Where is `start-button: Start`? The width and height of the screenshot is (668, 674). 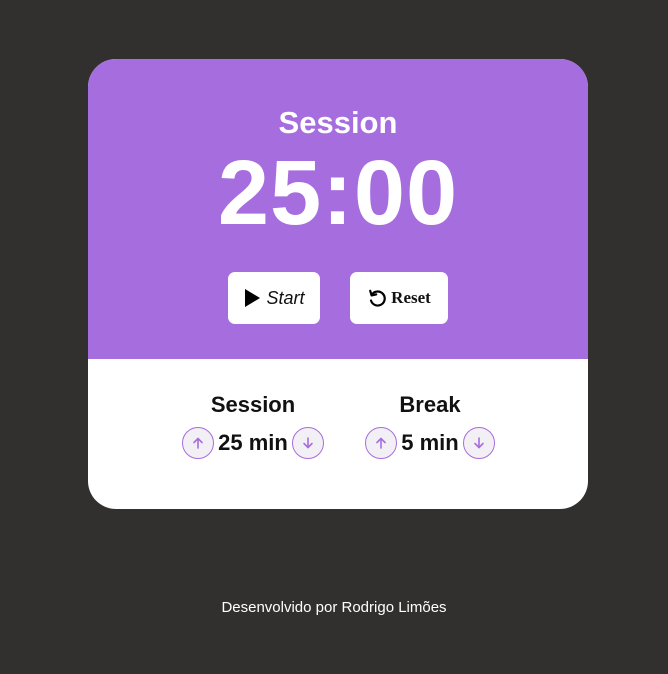 start-button: Start is located at coordinates (274, 298).